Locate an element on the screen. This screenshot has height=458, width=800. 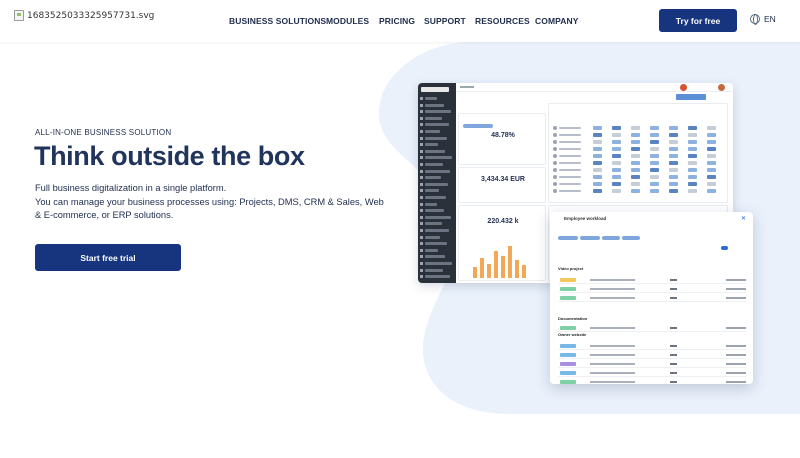
nav-resources: RESOURCES is located at coordinates (502, 21).